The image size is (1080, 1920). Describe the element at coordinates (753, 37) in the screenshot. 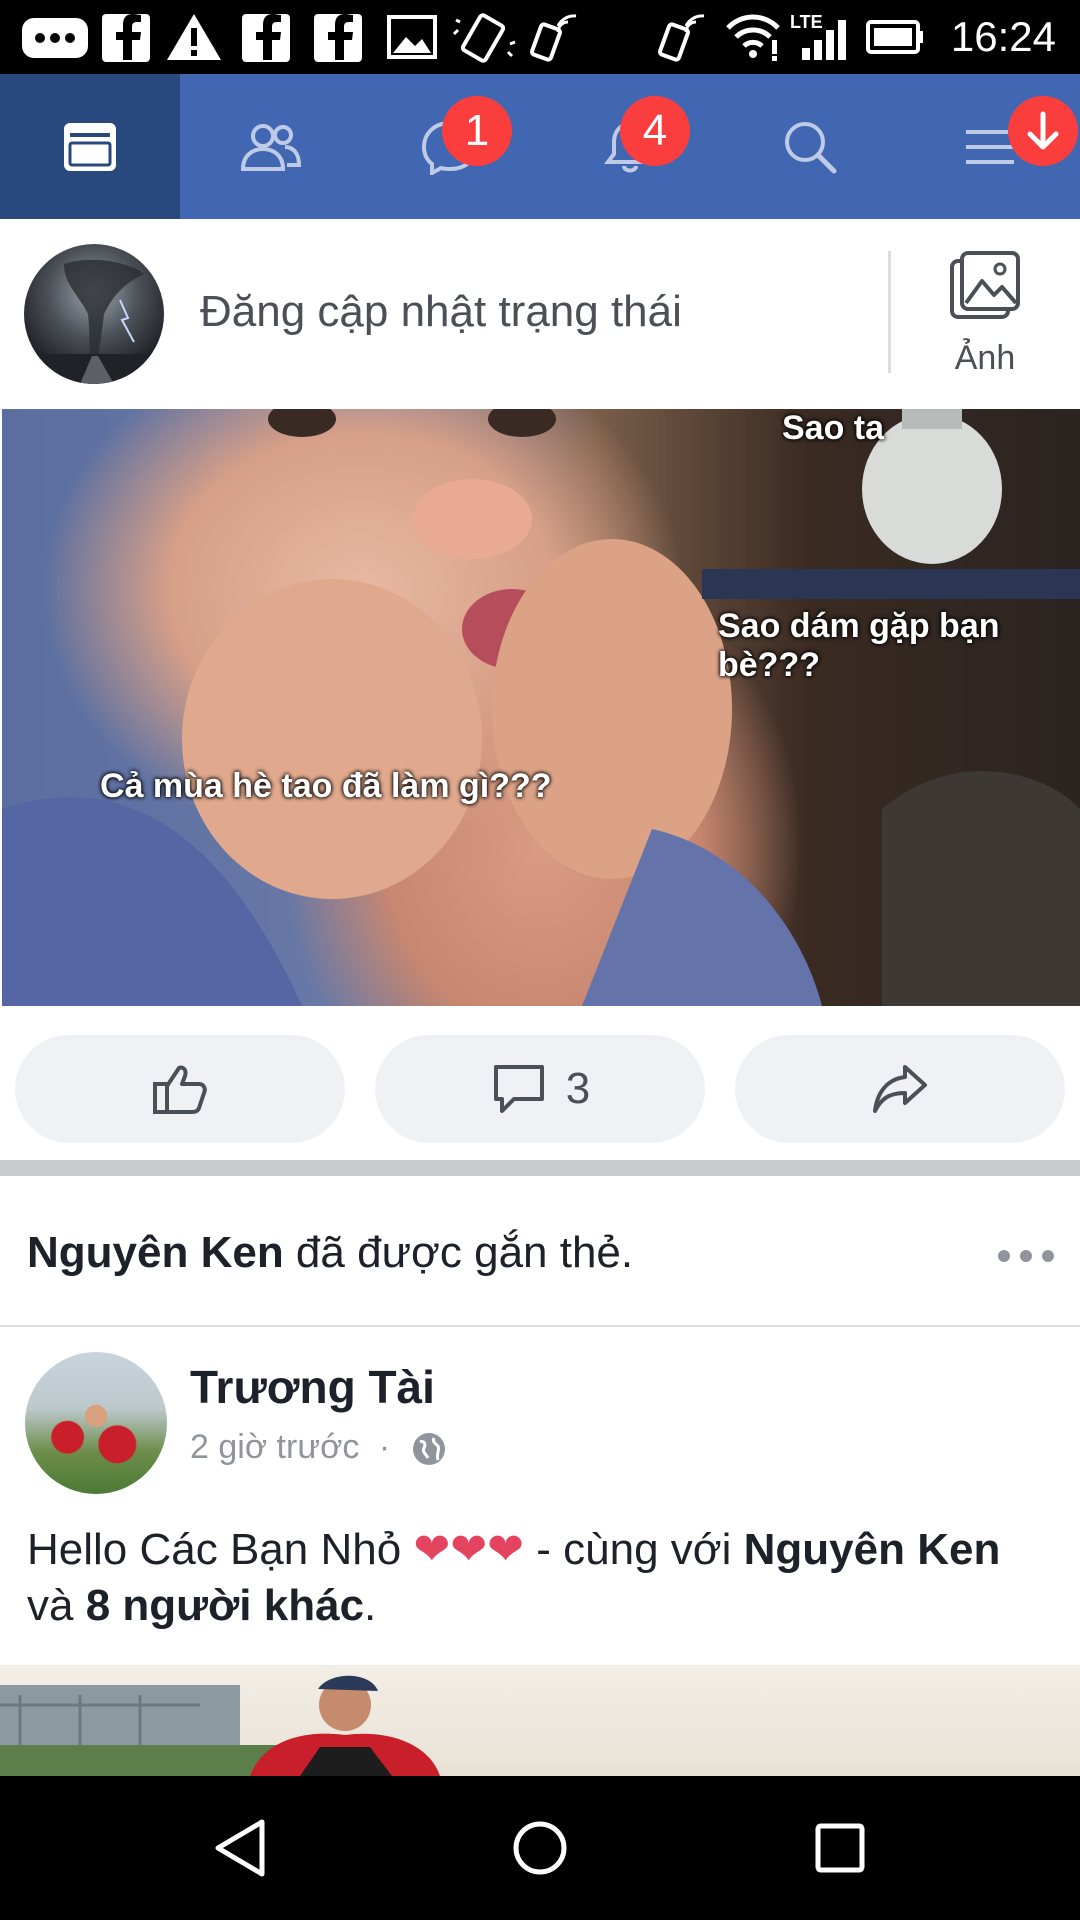

I see `wifi-icon` at that location.